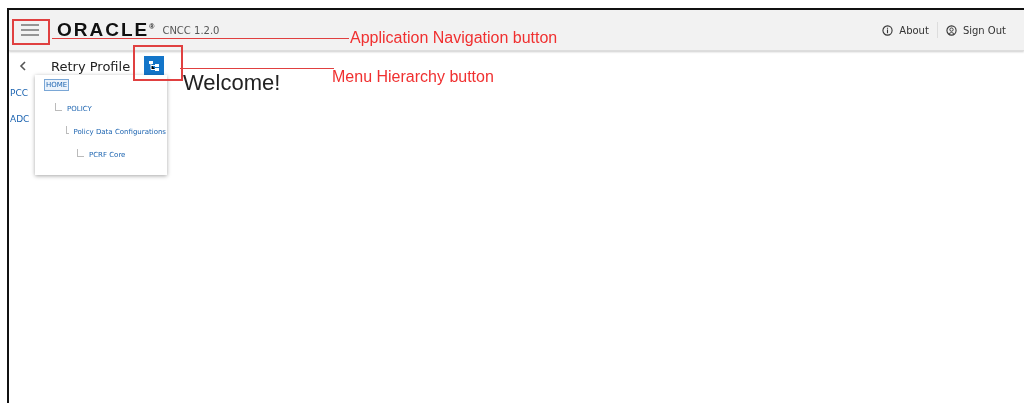 The image size is (1024, 403). I want to click on hierarchy-icon, so click(154, 66).